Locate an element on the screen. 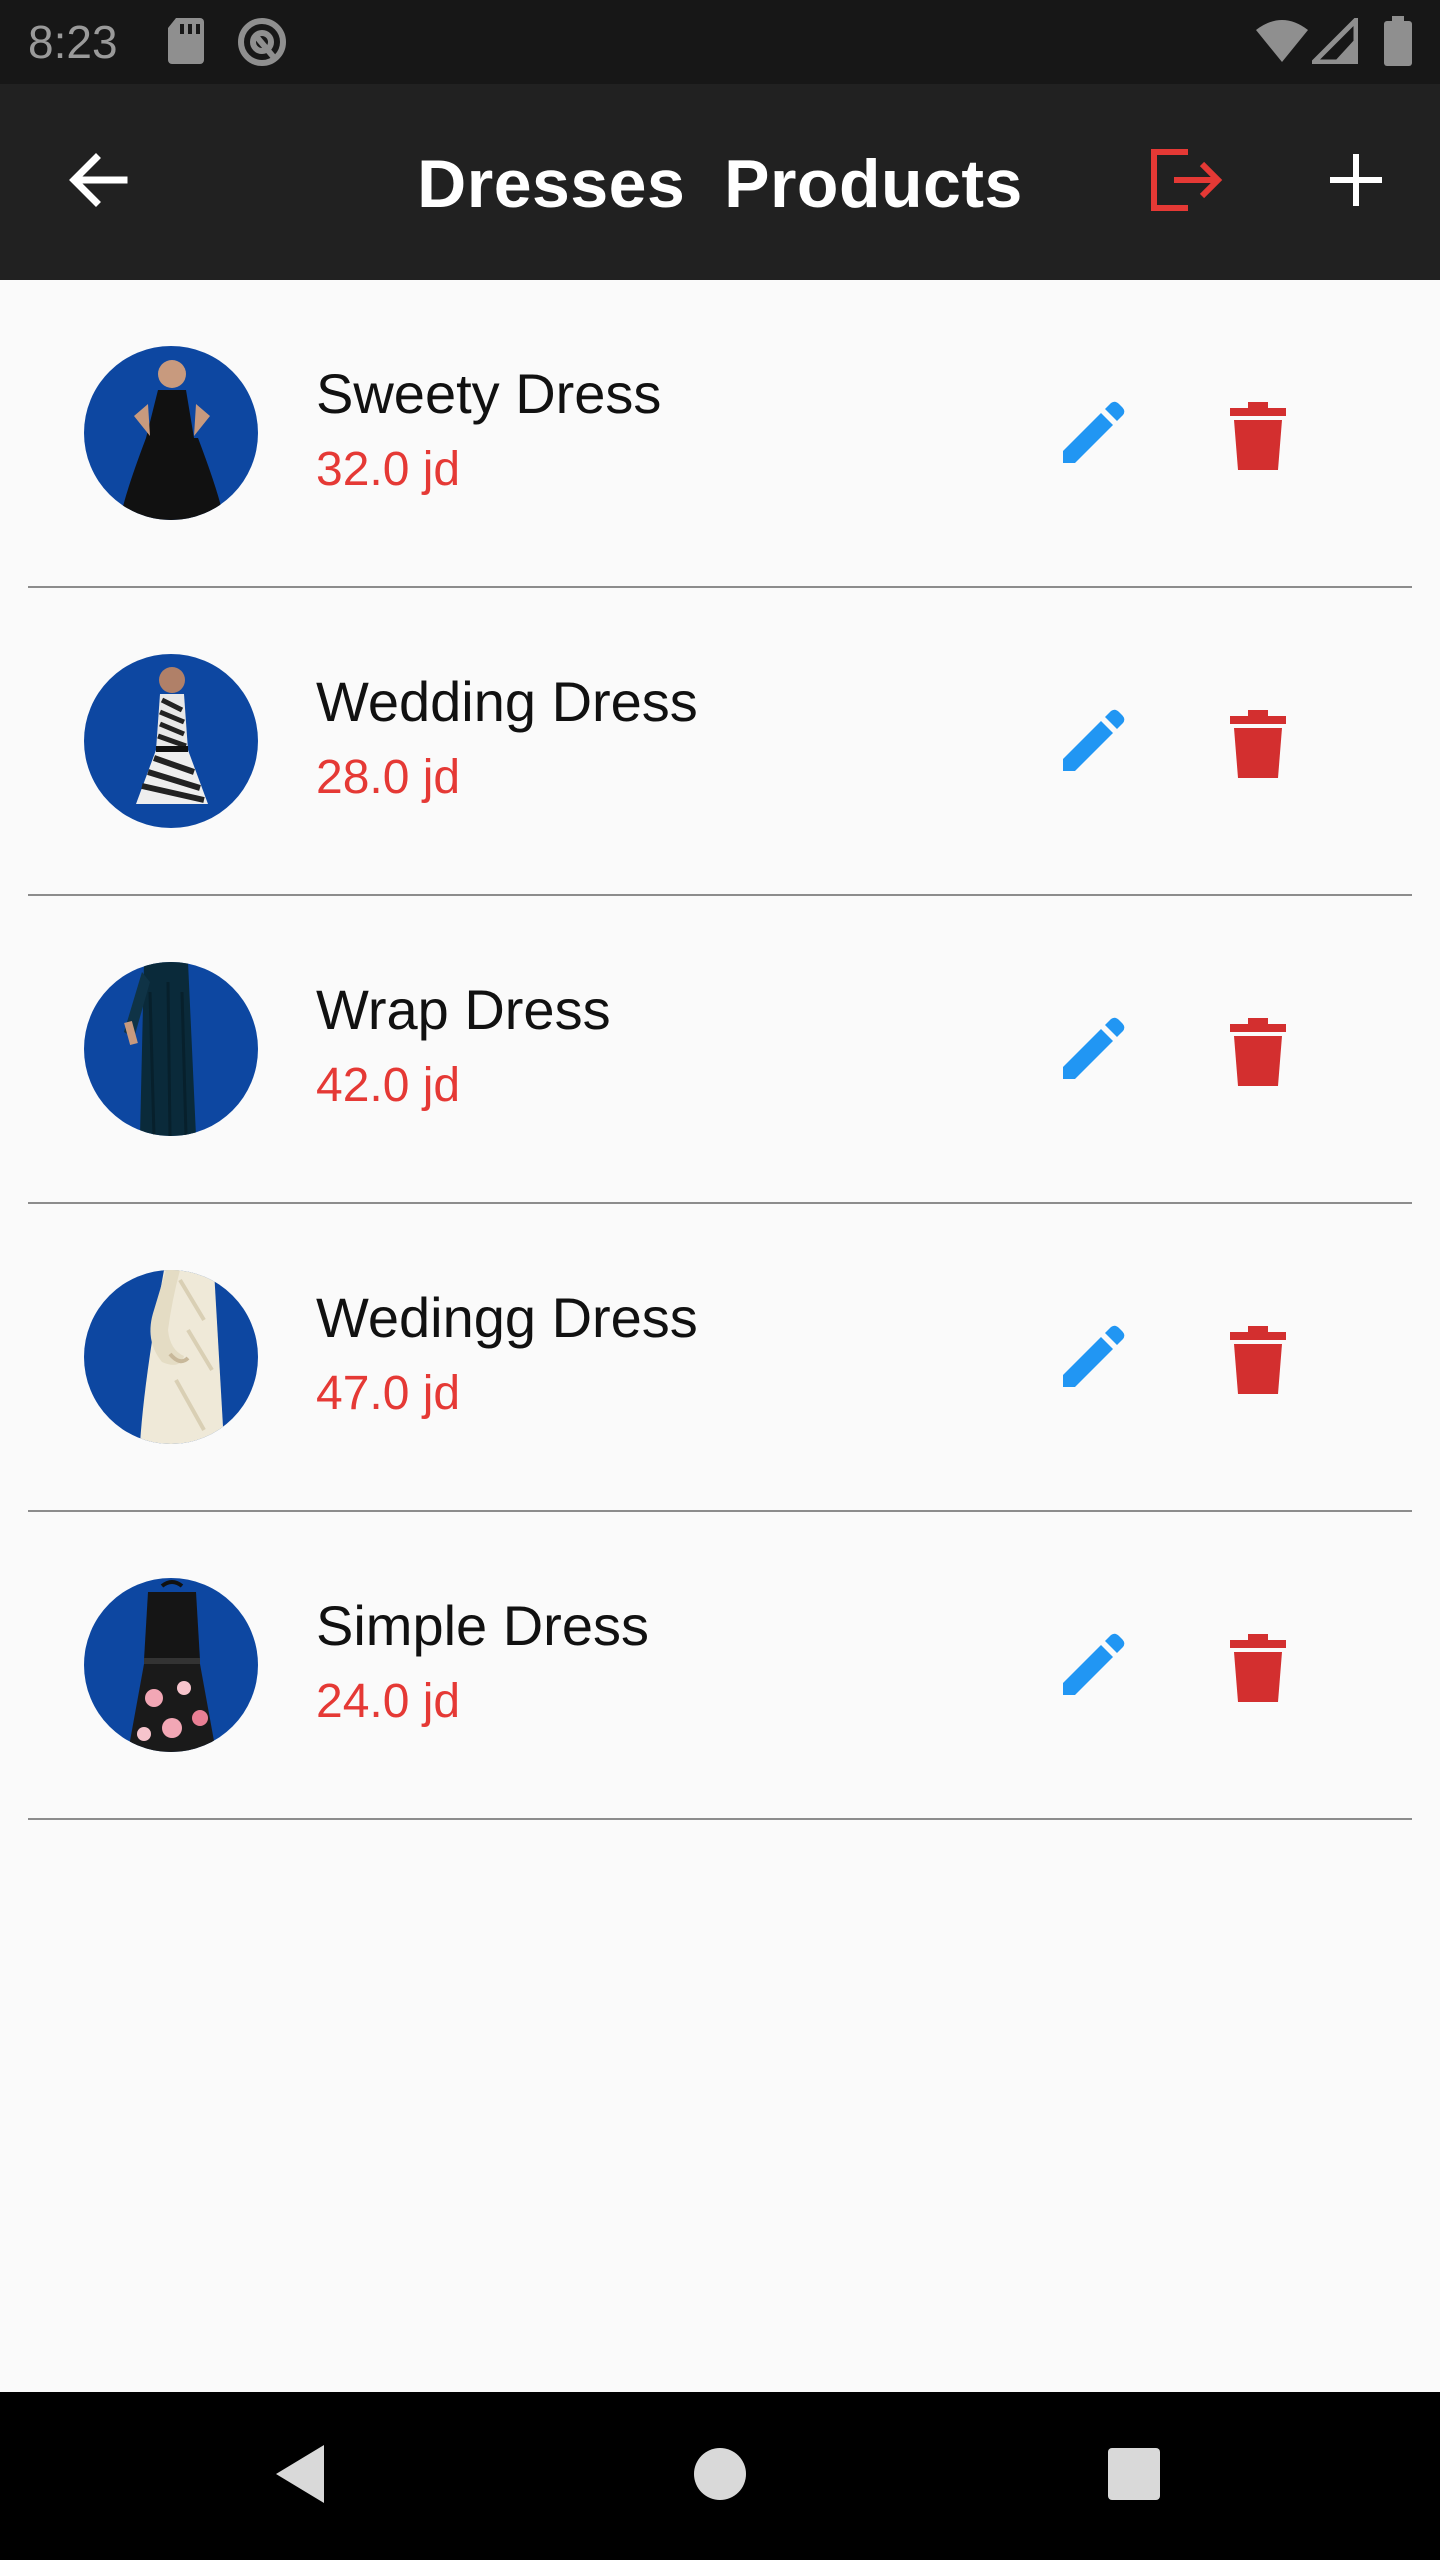 Image resolution: width=1440 pixels, height=2560 pixels. battery-icon is located at coordinates (1398, 43).